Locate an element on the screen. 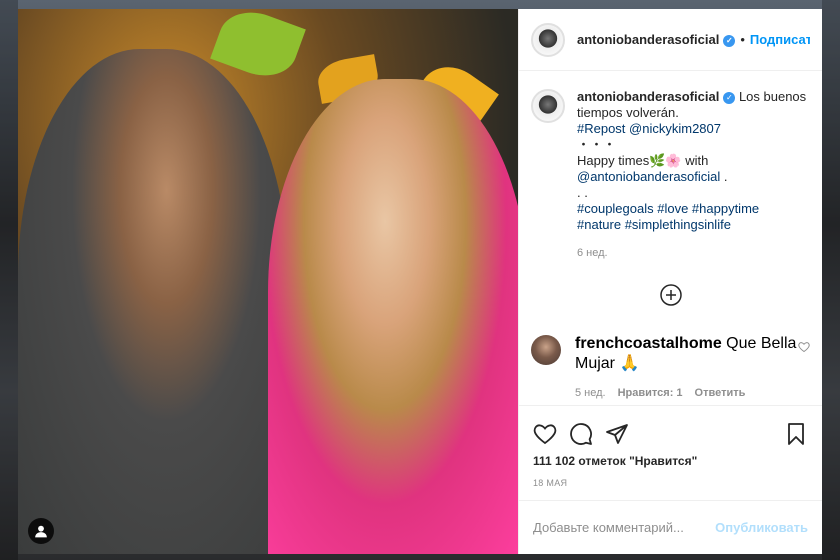 Image resolution: width=840 pixels, height=560 pixels. caption-dots: ・・・ is located at coordinates (597, 144).